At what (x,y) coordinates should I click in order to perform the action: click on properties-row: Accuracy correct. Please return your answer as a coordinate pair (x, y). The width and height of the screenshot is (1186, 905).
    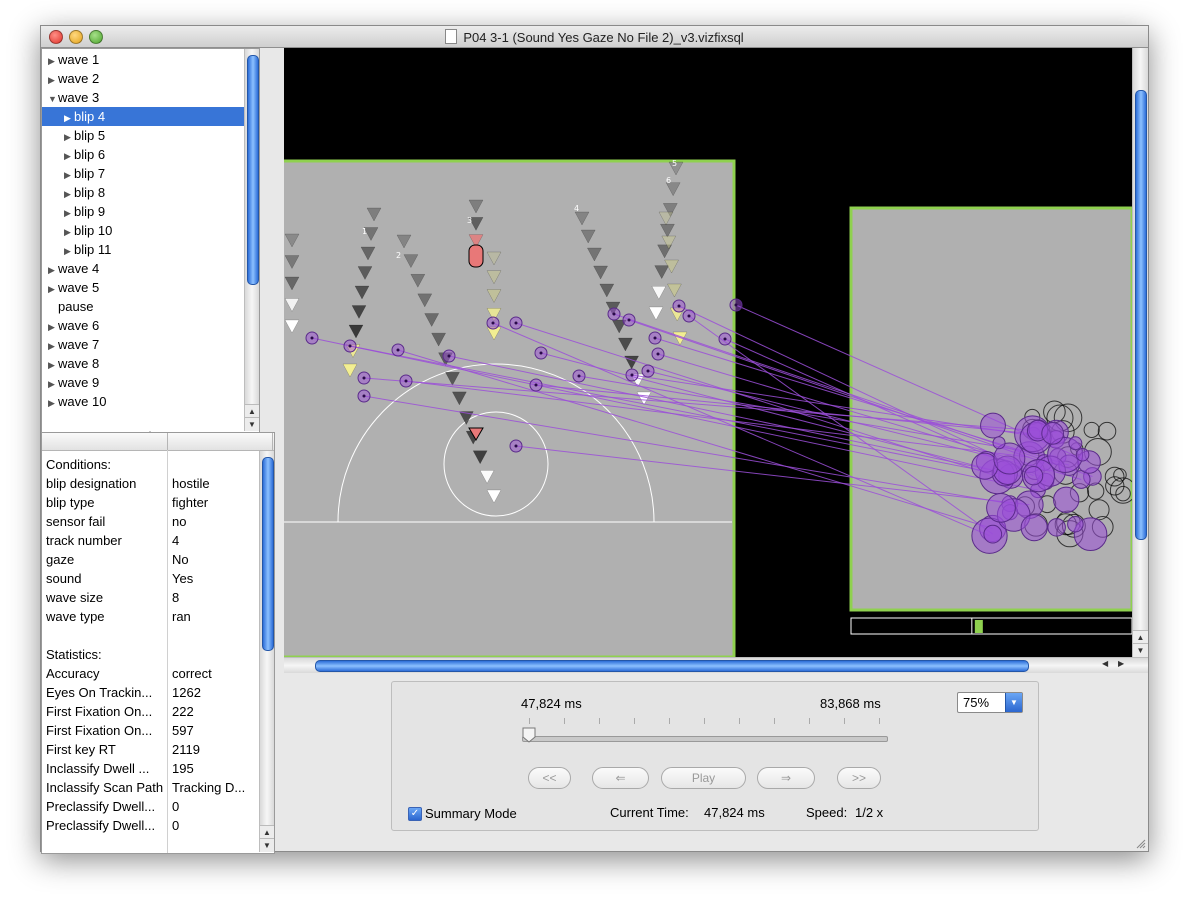
    Looking at the image, I should click on (151, 673).